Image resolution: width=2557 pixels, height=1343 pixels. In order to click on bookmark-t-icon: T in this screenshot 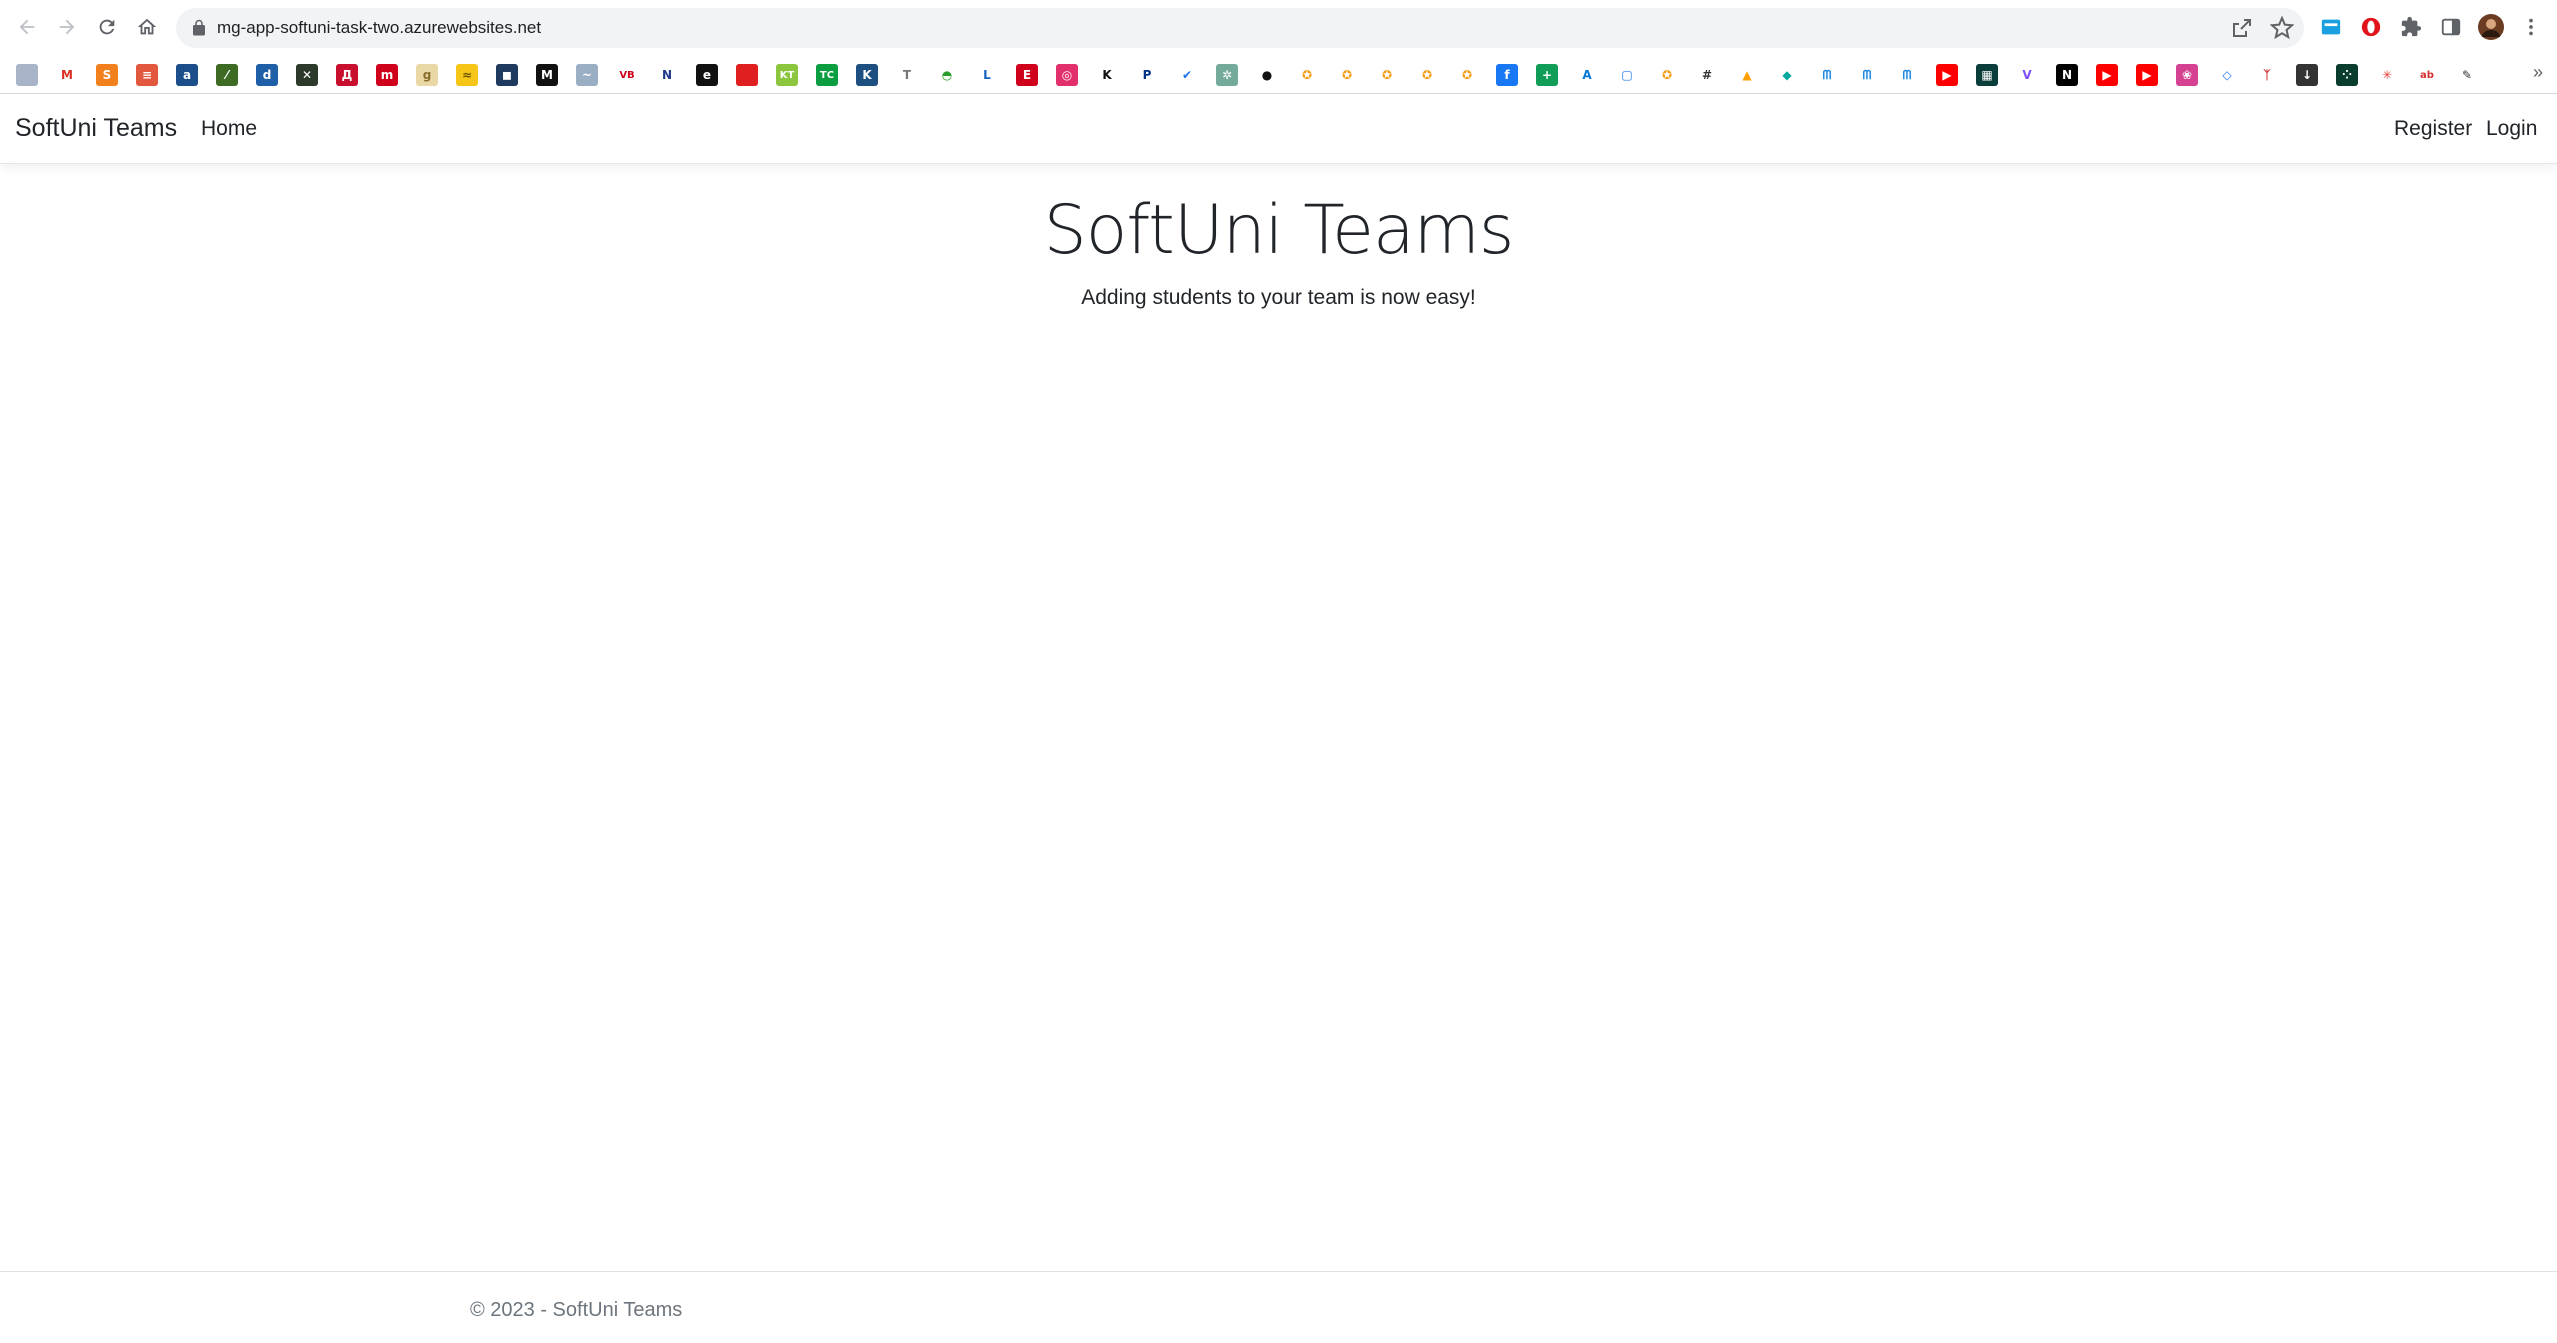, I will do `click(907, 75)`.